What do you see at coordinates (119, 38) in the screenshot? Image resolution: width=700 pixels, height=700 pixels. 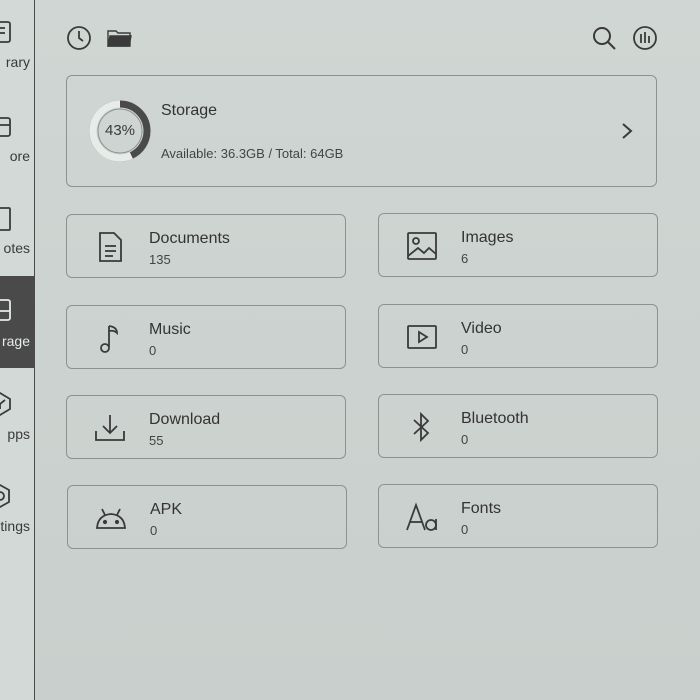 I see `folder-icon` at bounding box center [119, 38].